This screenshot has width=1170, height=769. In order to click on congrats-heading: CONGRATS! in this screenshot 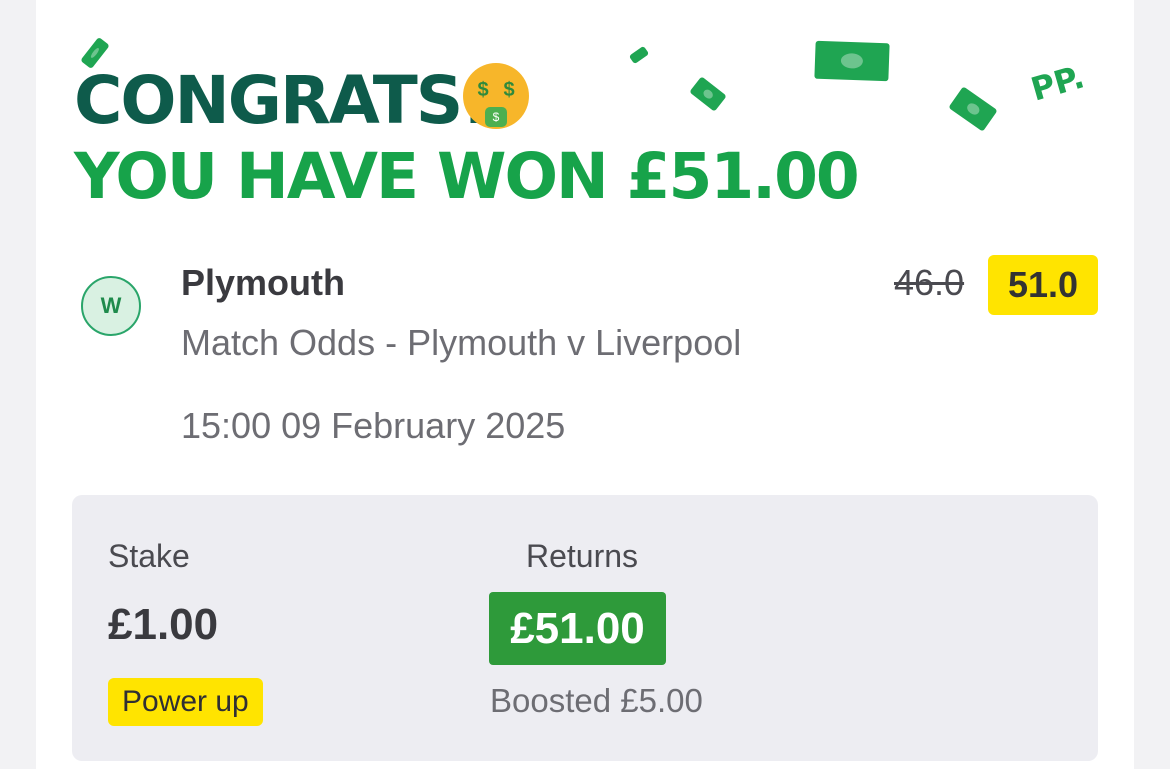, I will do `click(282, 100)`.